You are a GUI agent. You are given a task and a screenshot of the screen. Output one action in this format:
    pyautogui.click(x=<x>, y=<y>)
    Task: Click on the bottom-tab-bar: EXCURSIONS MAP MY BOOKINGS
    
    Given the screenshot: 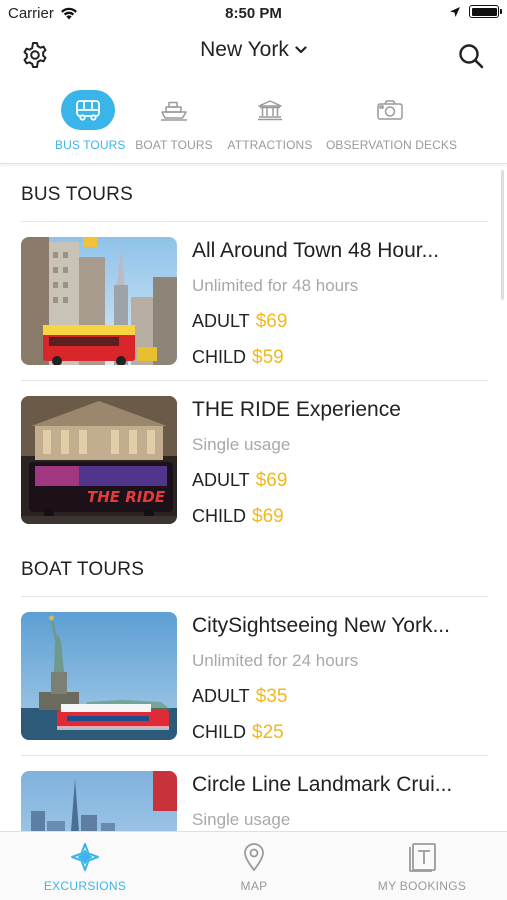 What is the action you would take?
    pyautogui.click(x=253, y=865)
    